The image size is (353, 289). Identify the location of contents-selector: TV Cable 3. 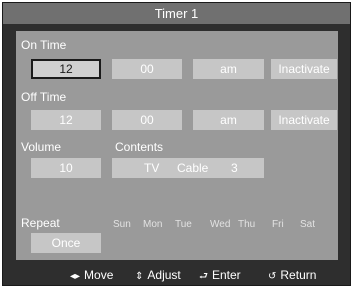
(188, 168).